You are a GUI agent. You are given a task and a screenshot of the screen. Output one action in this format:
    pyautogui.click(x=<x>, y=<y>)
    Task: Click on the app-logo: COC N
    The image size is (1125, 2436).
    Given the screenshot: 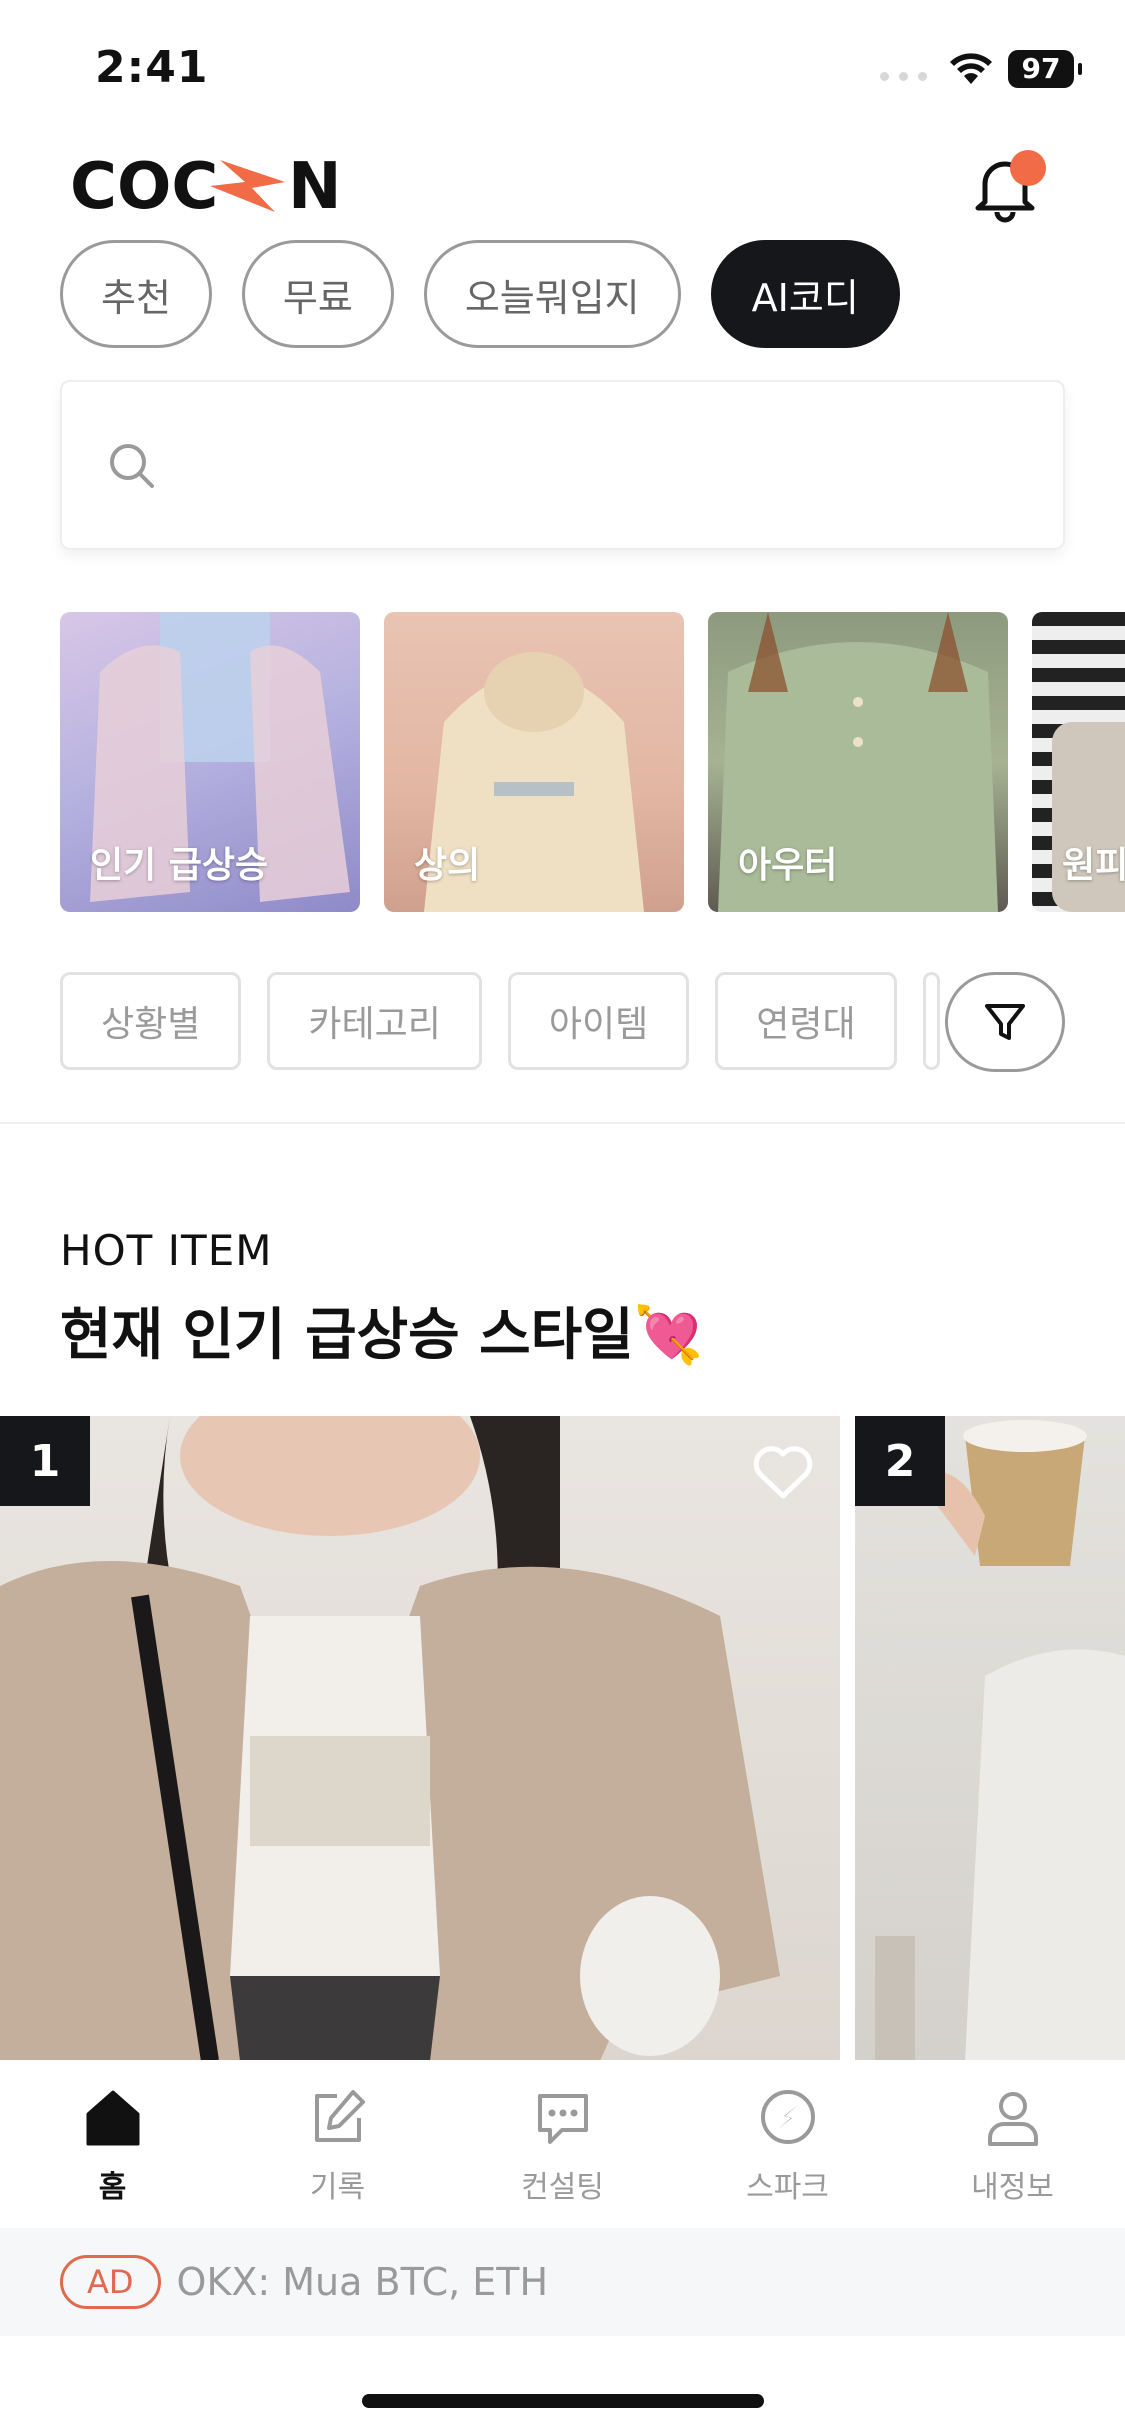 What is the action you would take?
    pyautogui.click(x=210, y=185)
    